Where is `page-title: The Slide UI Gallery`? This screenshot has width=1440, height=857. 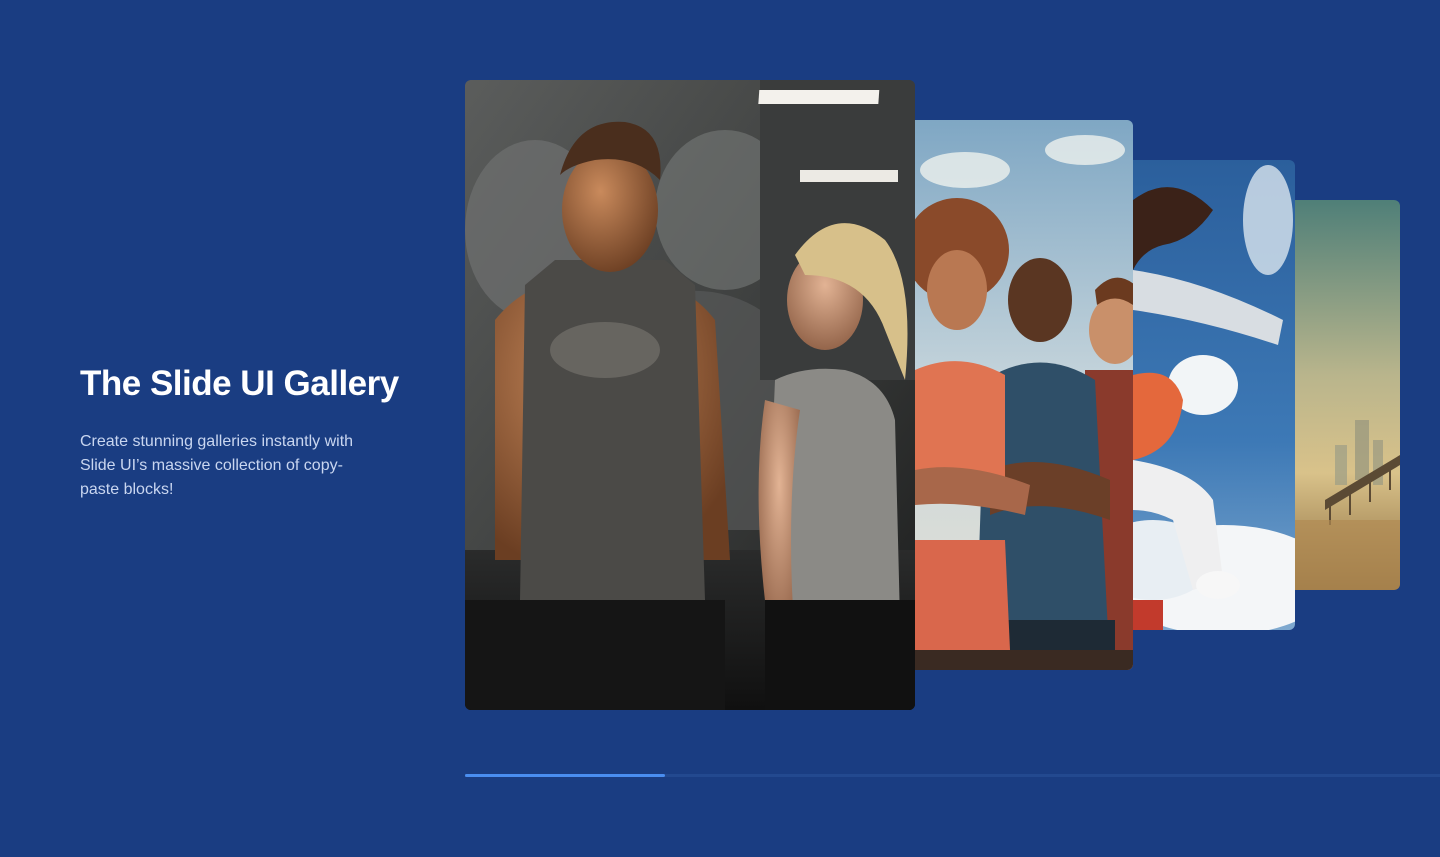
page-title: The Slide UI Gallery is located at coordinates (239, 383).